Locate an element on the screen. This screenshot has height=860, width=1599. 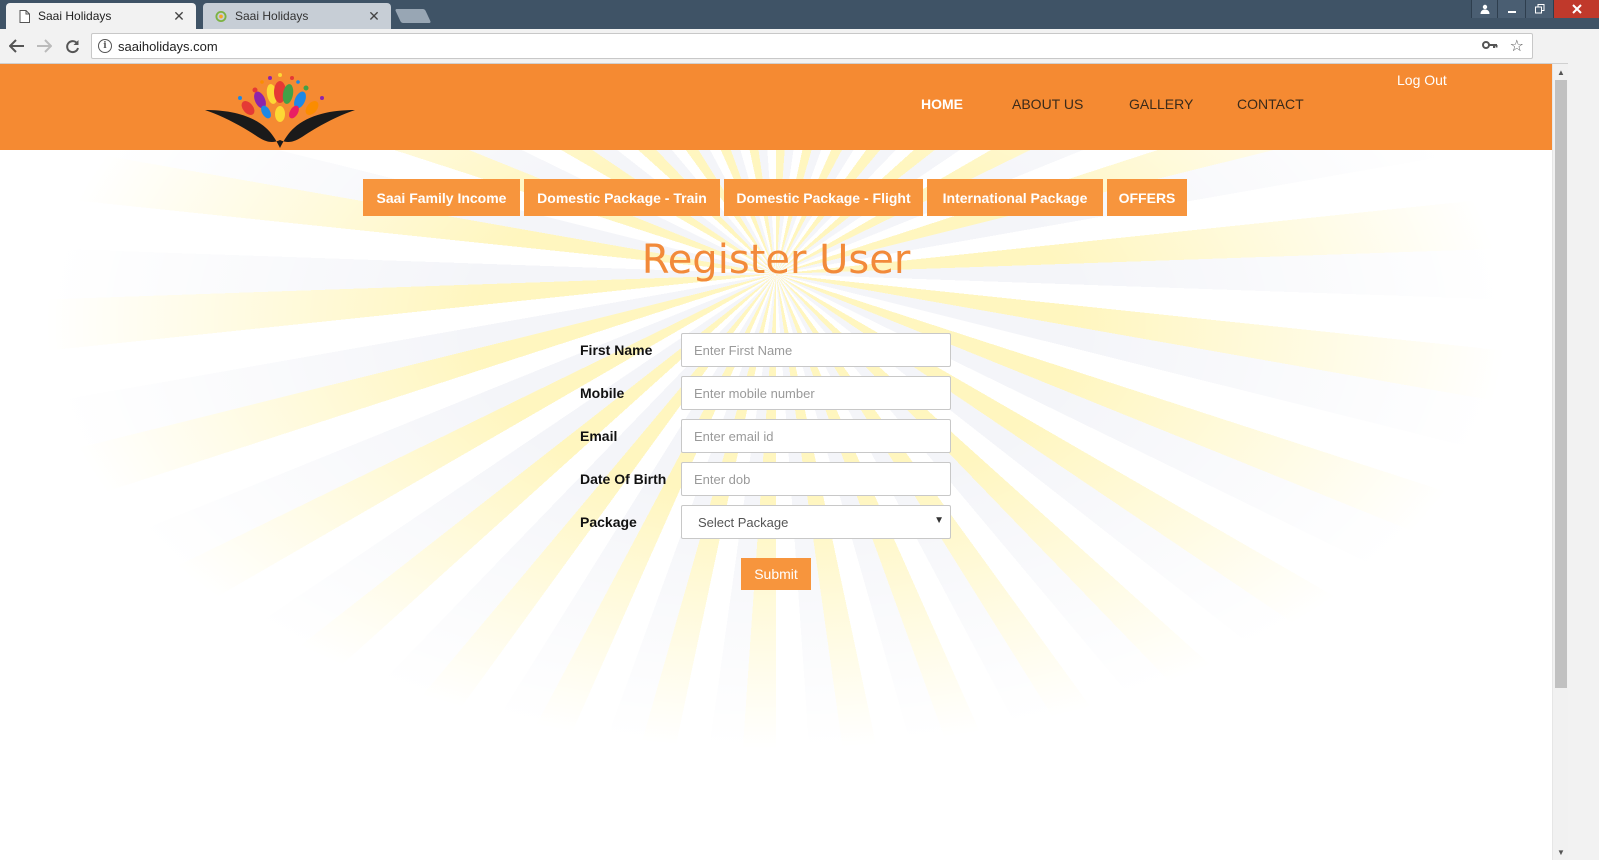
package-label: Package is located at coordinates (608, 522).